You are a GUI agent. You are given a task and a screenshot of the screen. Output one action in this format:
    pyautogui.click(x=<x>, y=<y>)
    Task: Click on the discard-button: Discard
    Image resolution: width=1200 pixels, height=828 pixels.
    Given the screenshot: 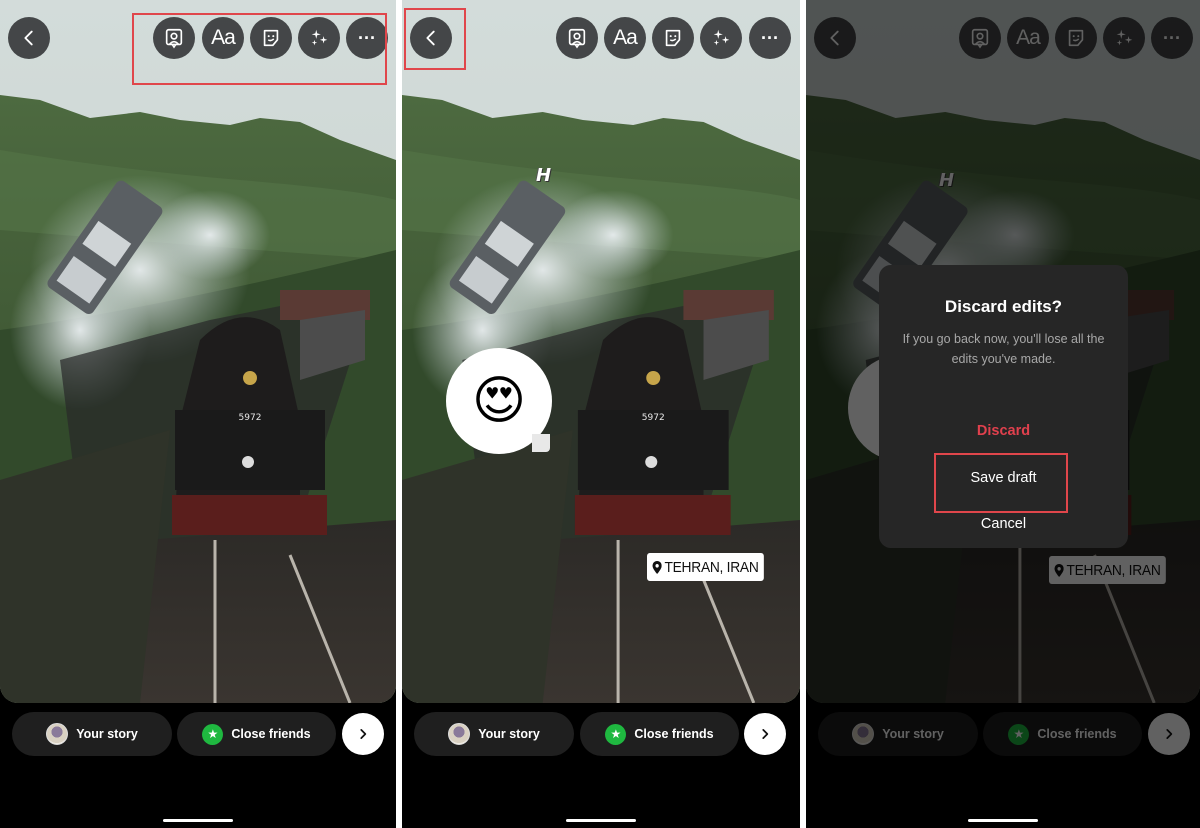 What is the action you would take?
    pyautogui.click(x=1003, y=431)
    